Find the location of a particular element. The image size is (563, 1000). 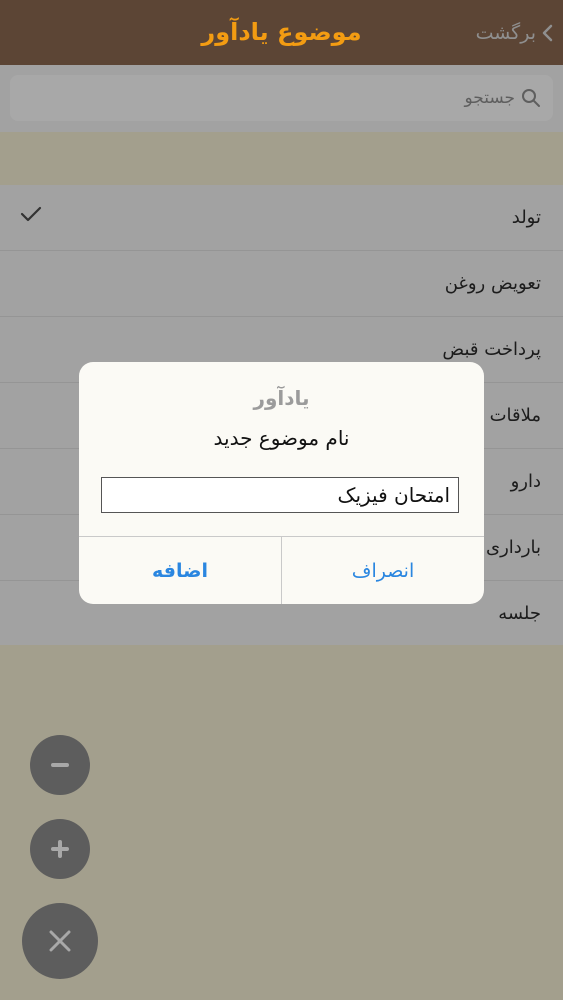

plus-icon is located at coordinates (60, 849).